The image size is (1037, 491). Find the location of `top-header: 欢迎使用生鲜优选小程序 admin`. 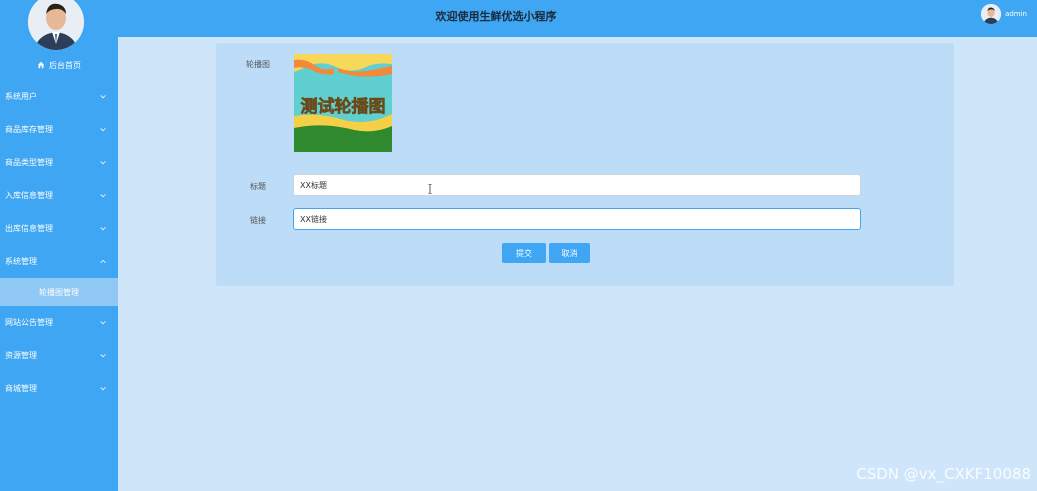

top-header: 欢迎使用生鲜优选小程序 admin is located at coordinates (577, 18).